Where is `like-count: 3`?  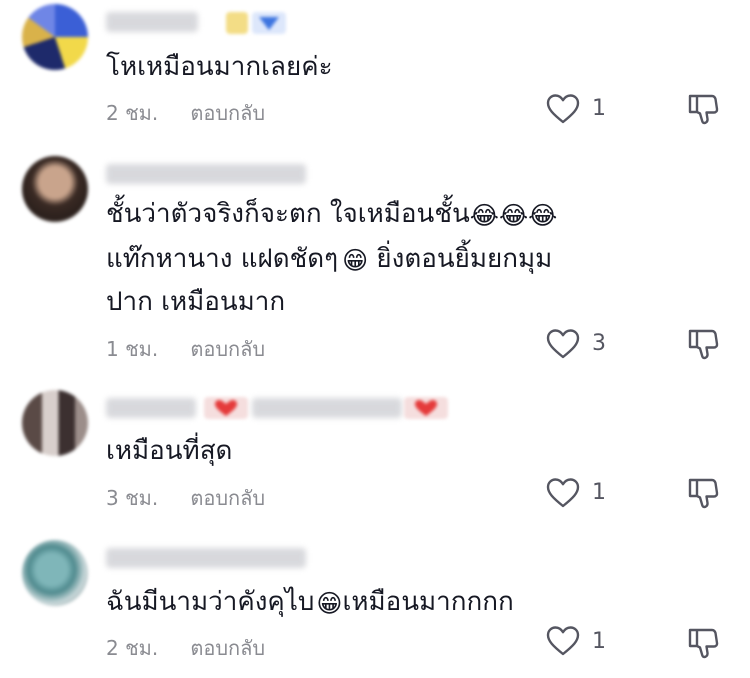 like-count: 3 is located at coordinates (599, 343).